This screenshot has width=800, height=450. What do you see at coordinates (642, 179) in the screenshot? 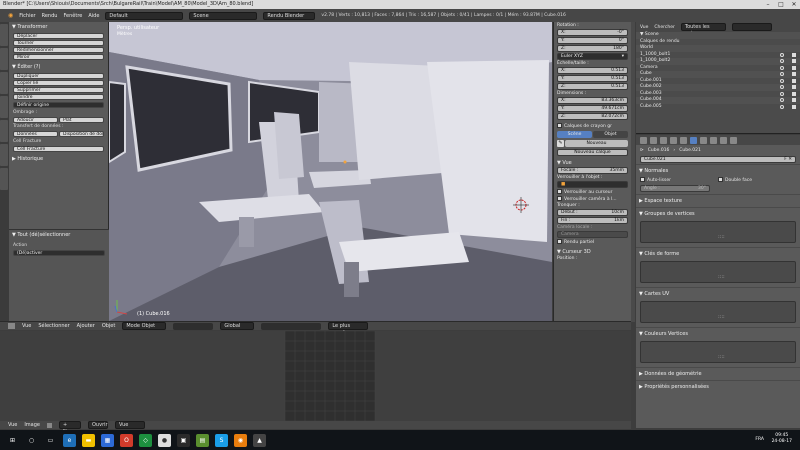
I see `autosmooth-checkbox` at bounding box center [642, 179].